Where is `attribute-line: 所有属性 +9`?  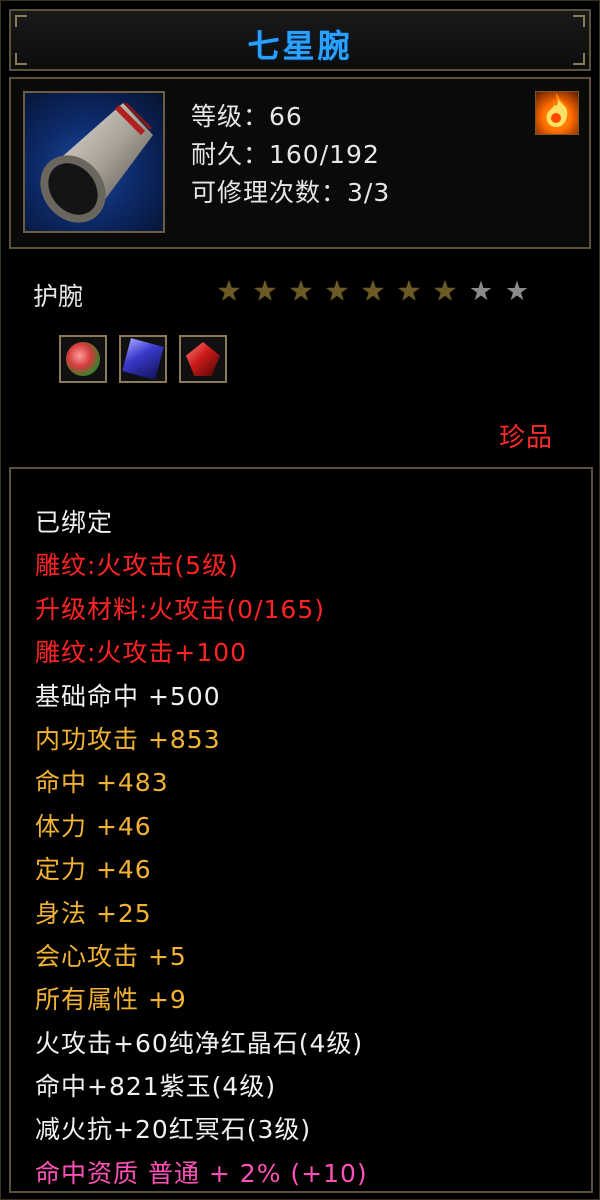 attribute-line: 所有属性 +9 is located at coordinates (111, 1000).